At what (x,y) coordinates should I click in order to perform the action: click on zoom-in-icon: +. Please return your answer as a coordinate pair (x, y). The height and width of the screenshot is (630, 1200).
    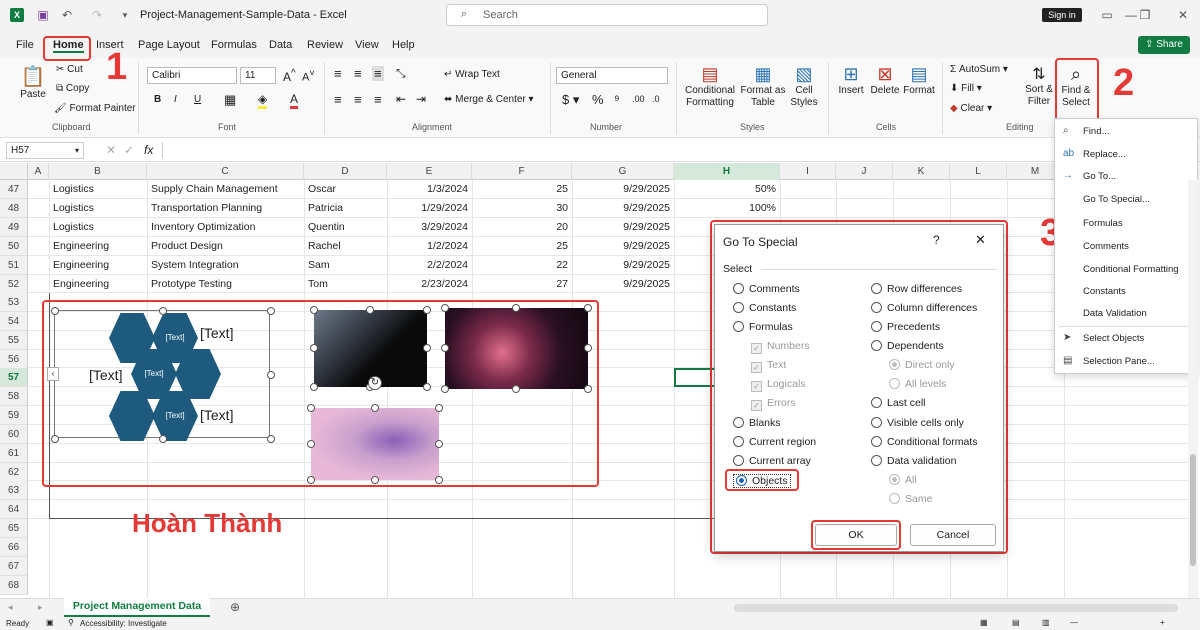
    Looking at the image, I should click on (1162, 622).